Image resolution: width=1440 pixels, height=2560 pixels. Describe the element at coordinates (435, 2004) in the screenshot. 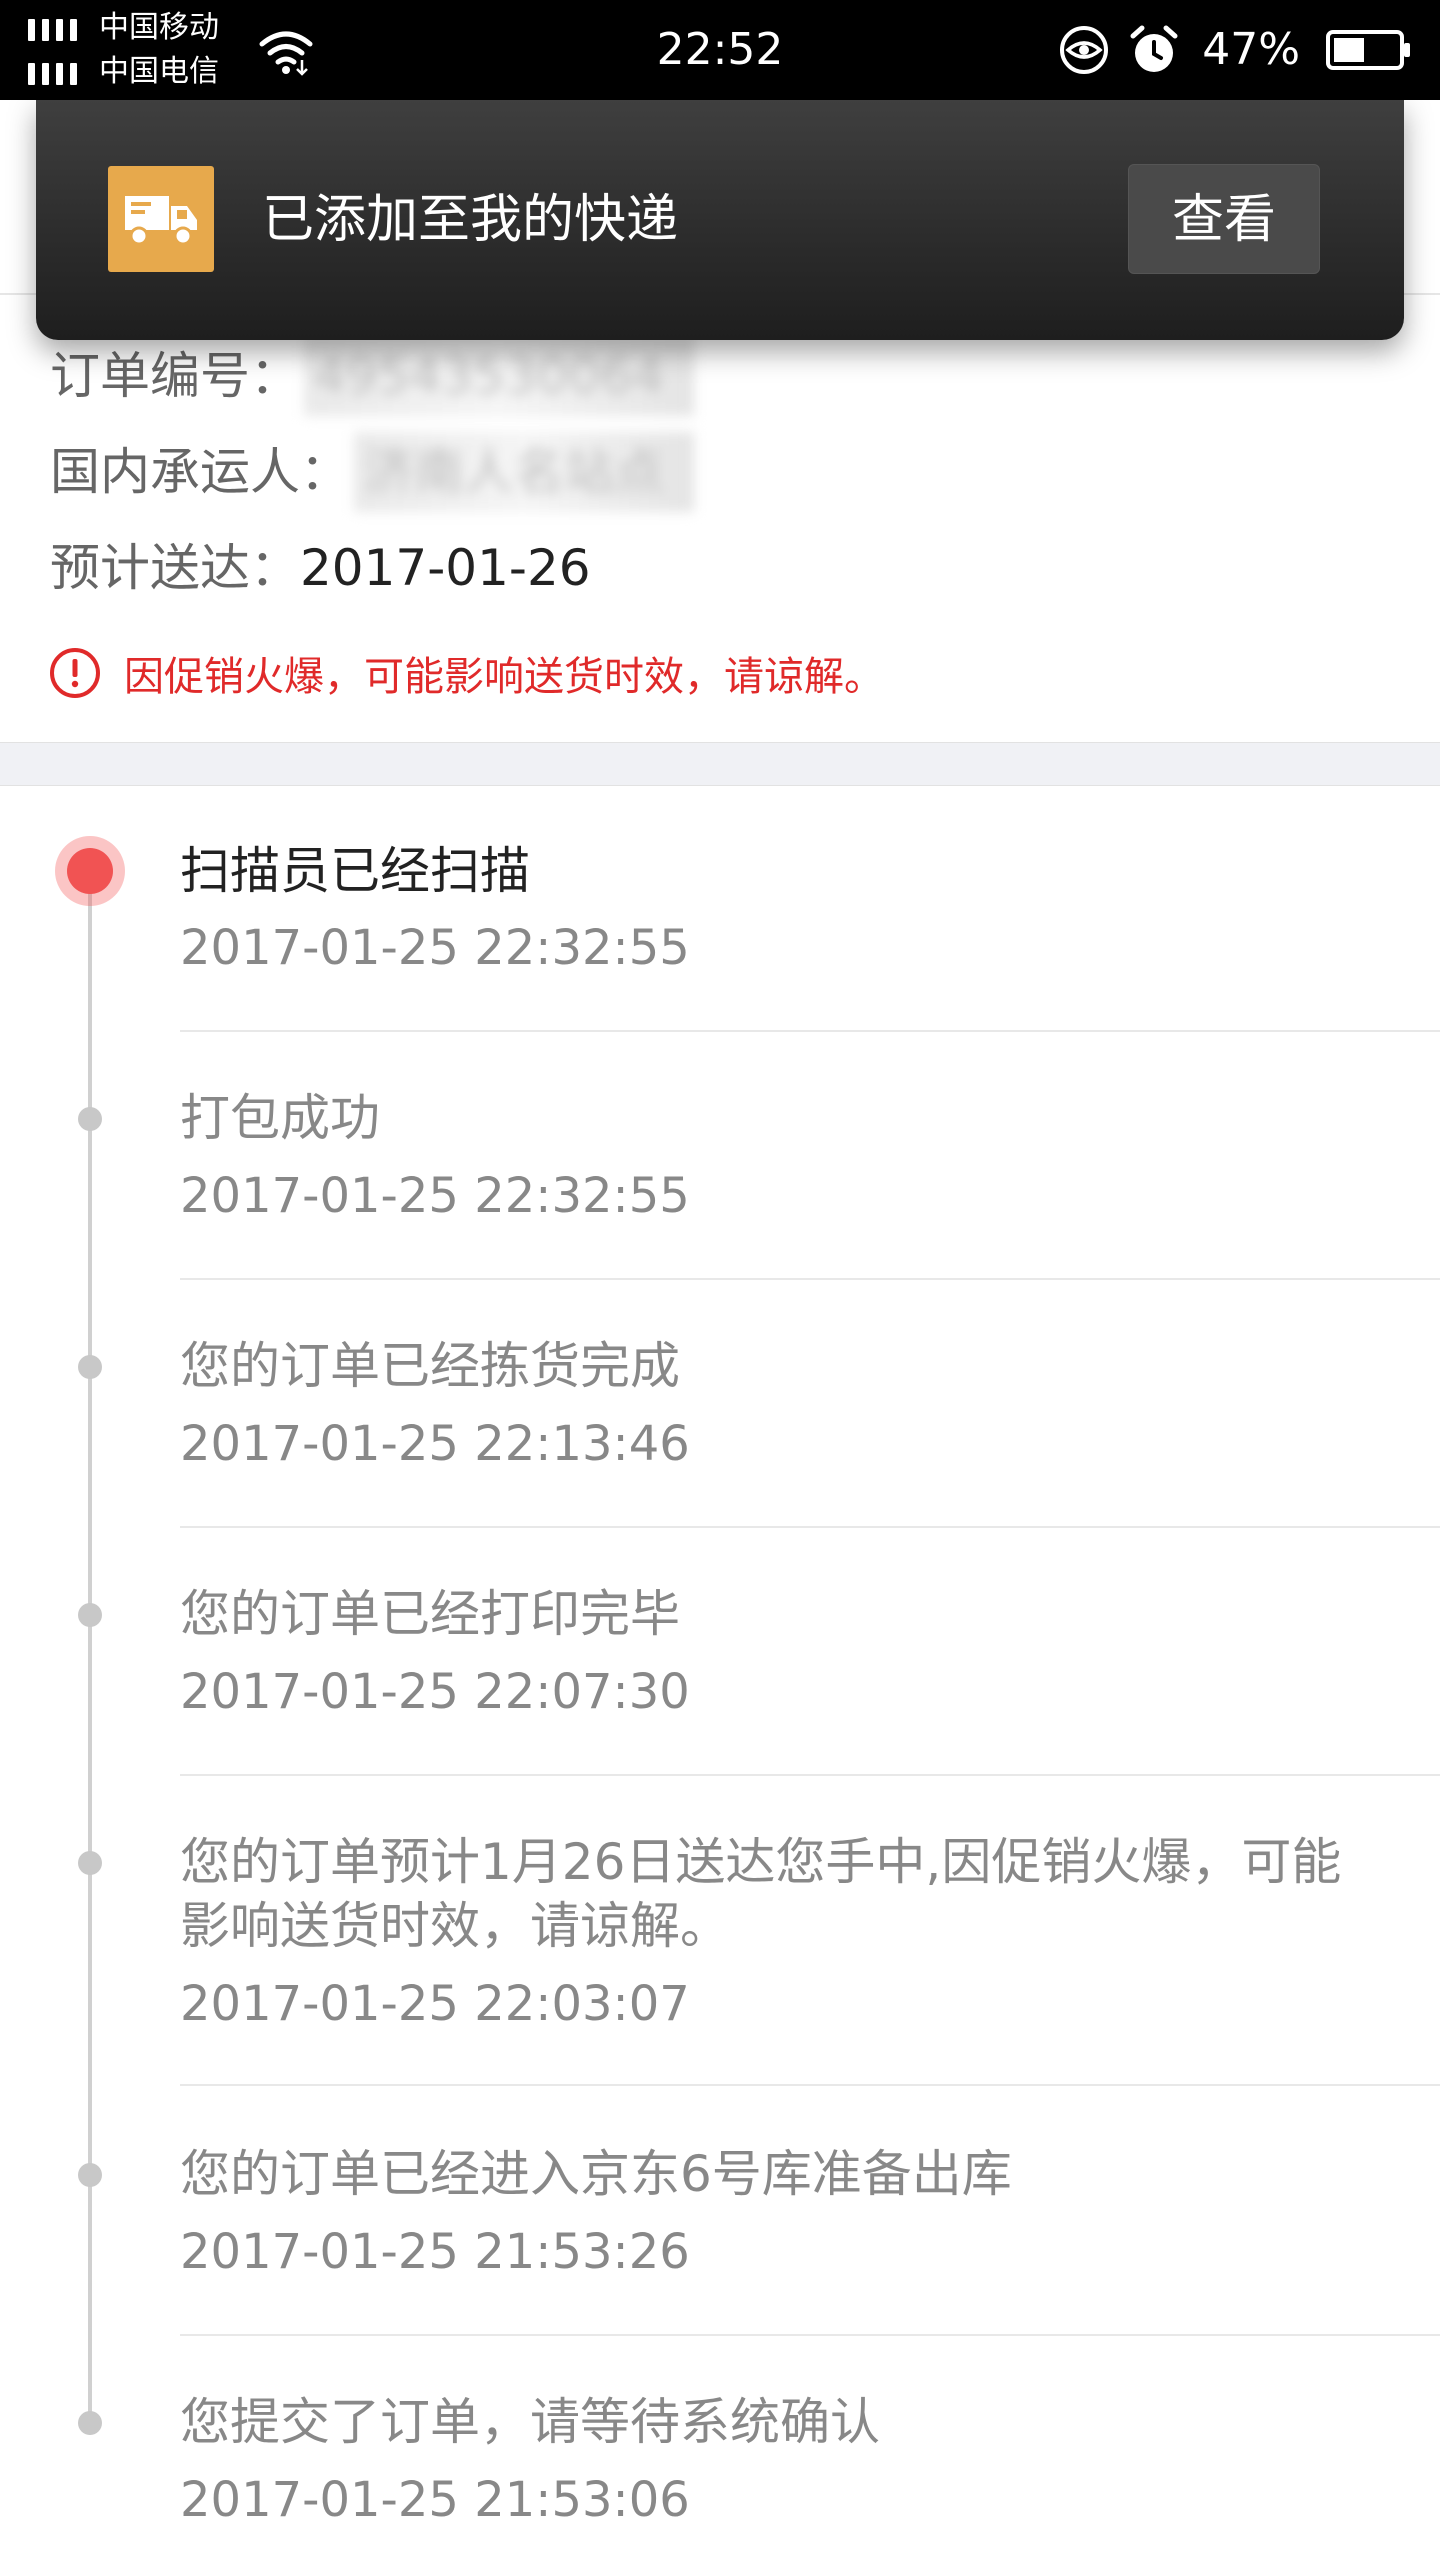

I see `timeline-item-time: 2017-01-25 22:03:07` at that location.